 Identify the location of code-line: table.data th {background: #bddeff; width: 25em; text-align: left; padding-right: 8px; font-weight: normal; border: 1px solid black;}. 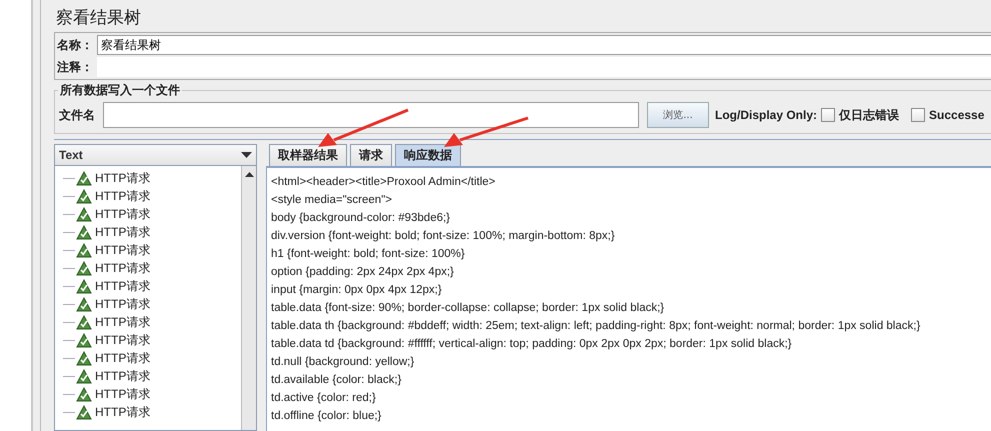
(596, 326).